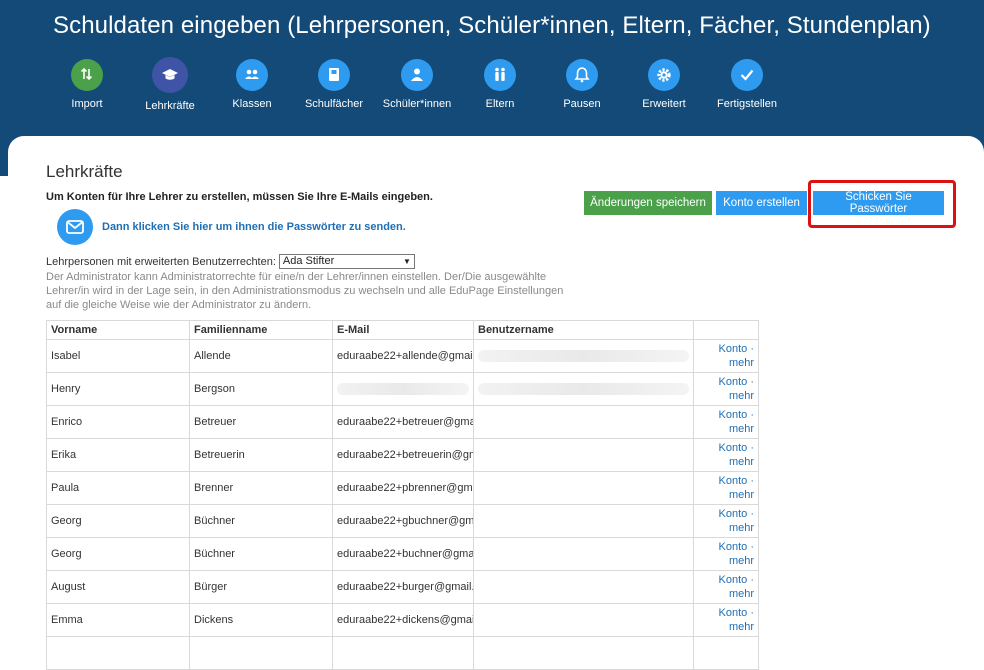  I want to click on wizard-step-label: Fertigstellen, so click(747, 104).